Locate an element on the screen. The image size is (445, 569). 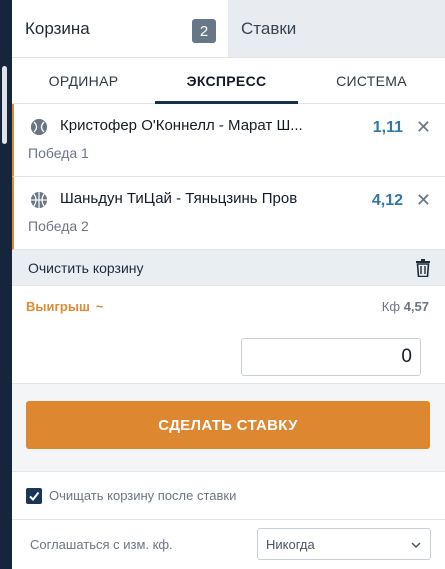
basket-count-badge: 2 is located at coordinates (204, 31).